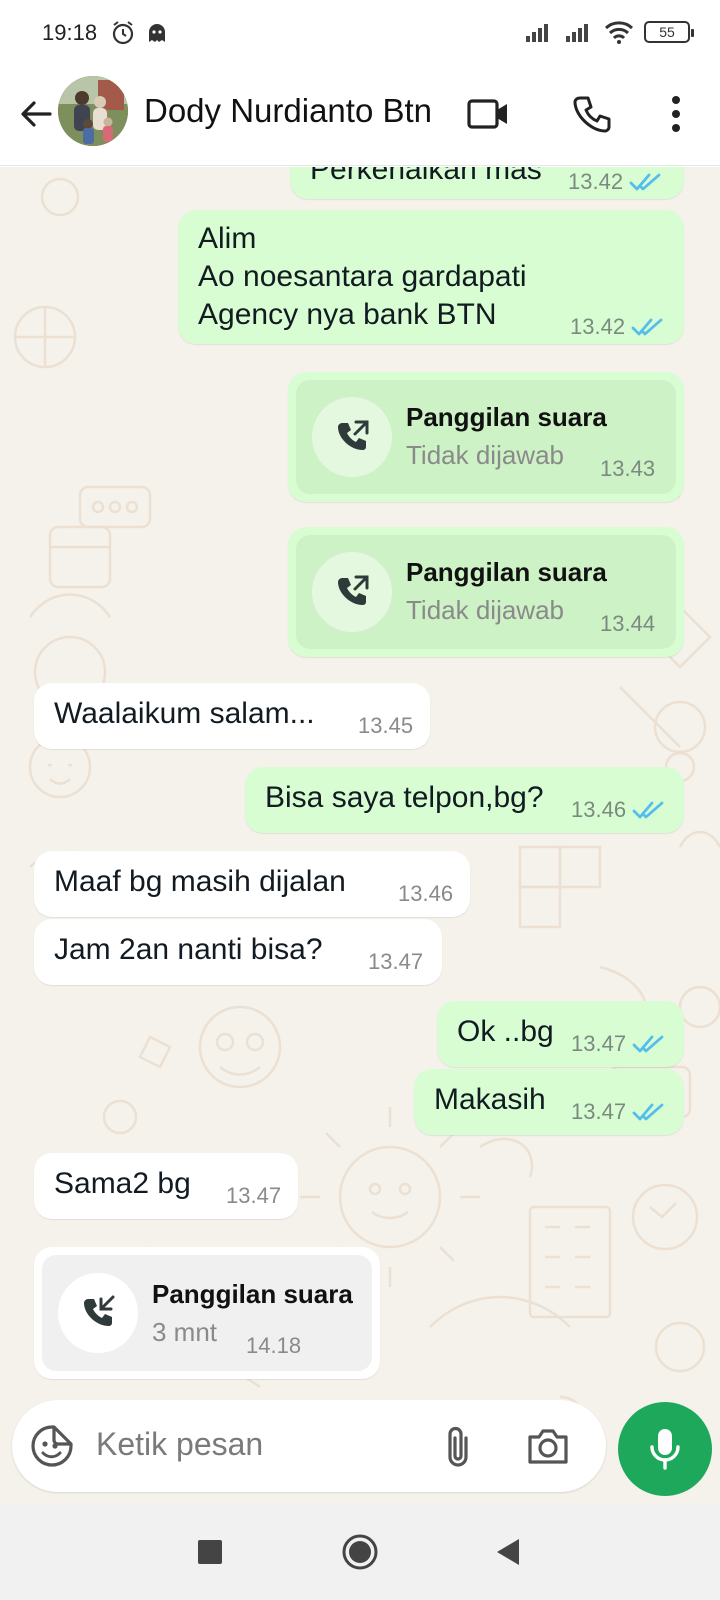 This screenshot has width=720, height=1600. Describe the element at coordinates (362, 276) in the screenshot. I see `message-line: Ao noesantara gardapati` at that location.